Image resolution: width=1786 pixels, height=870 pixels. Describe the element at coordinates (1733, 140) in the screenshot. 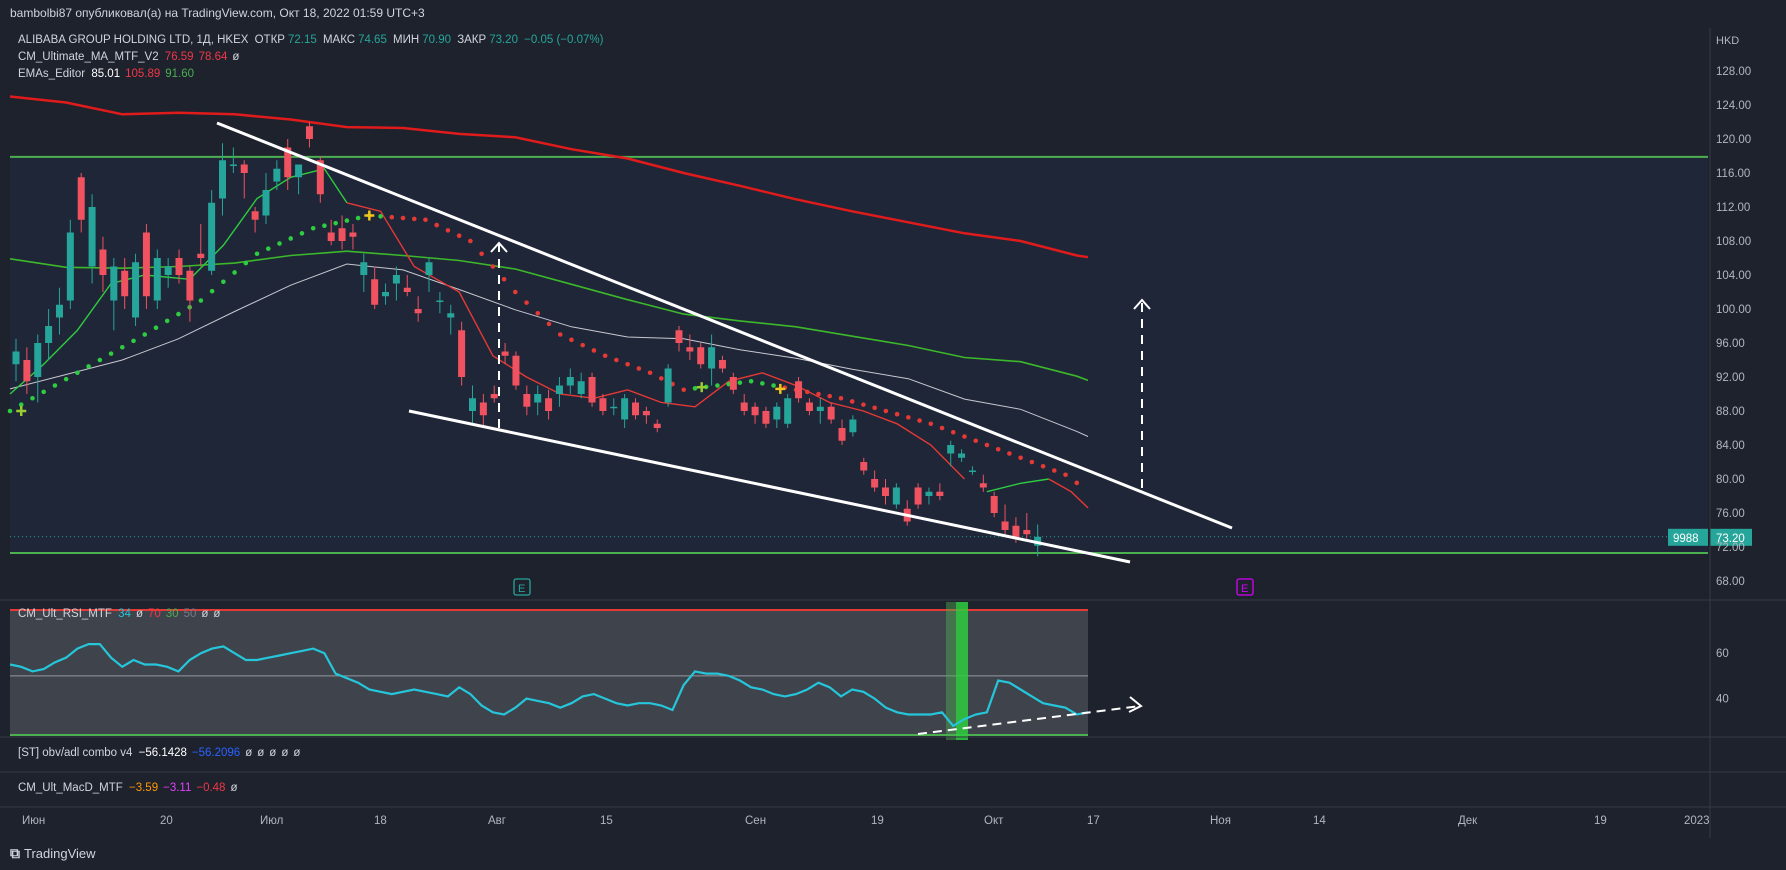

I see `price-tick-label: 120.00` at that location.